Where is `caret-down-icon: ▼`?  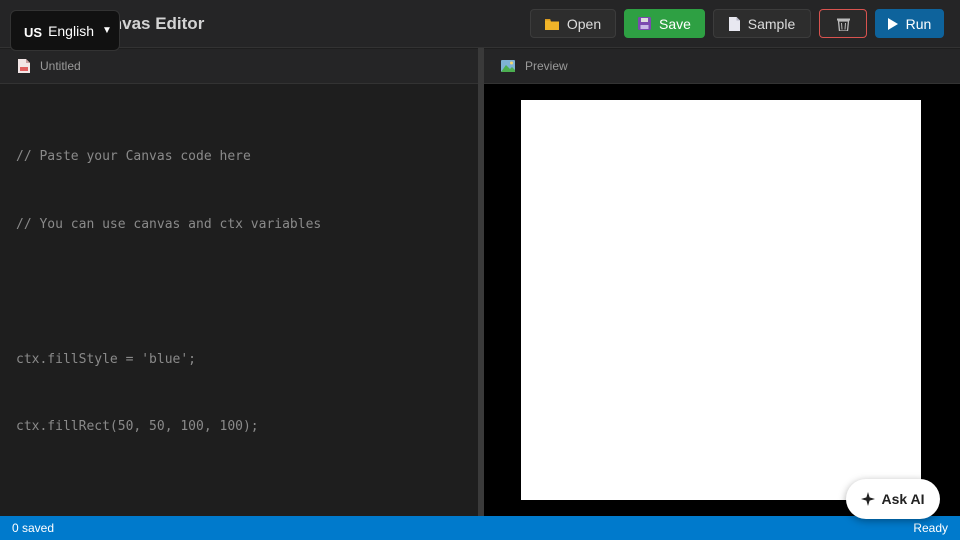
caret-down-icon: ▼ is located at coordinates (106, 30).